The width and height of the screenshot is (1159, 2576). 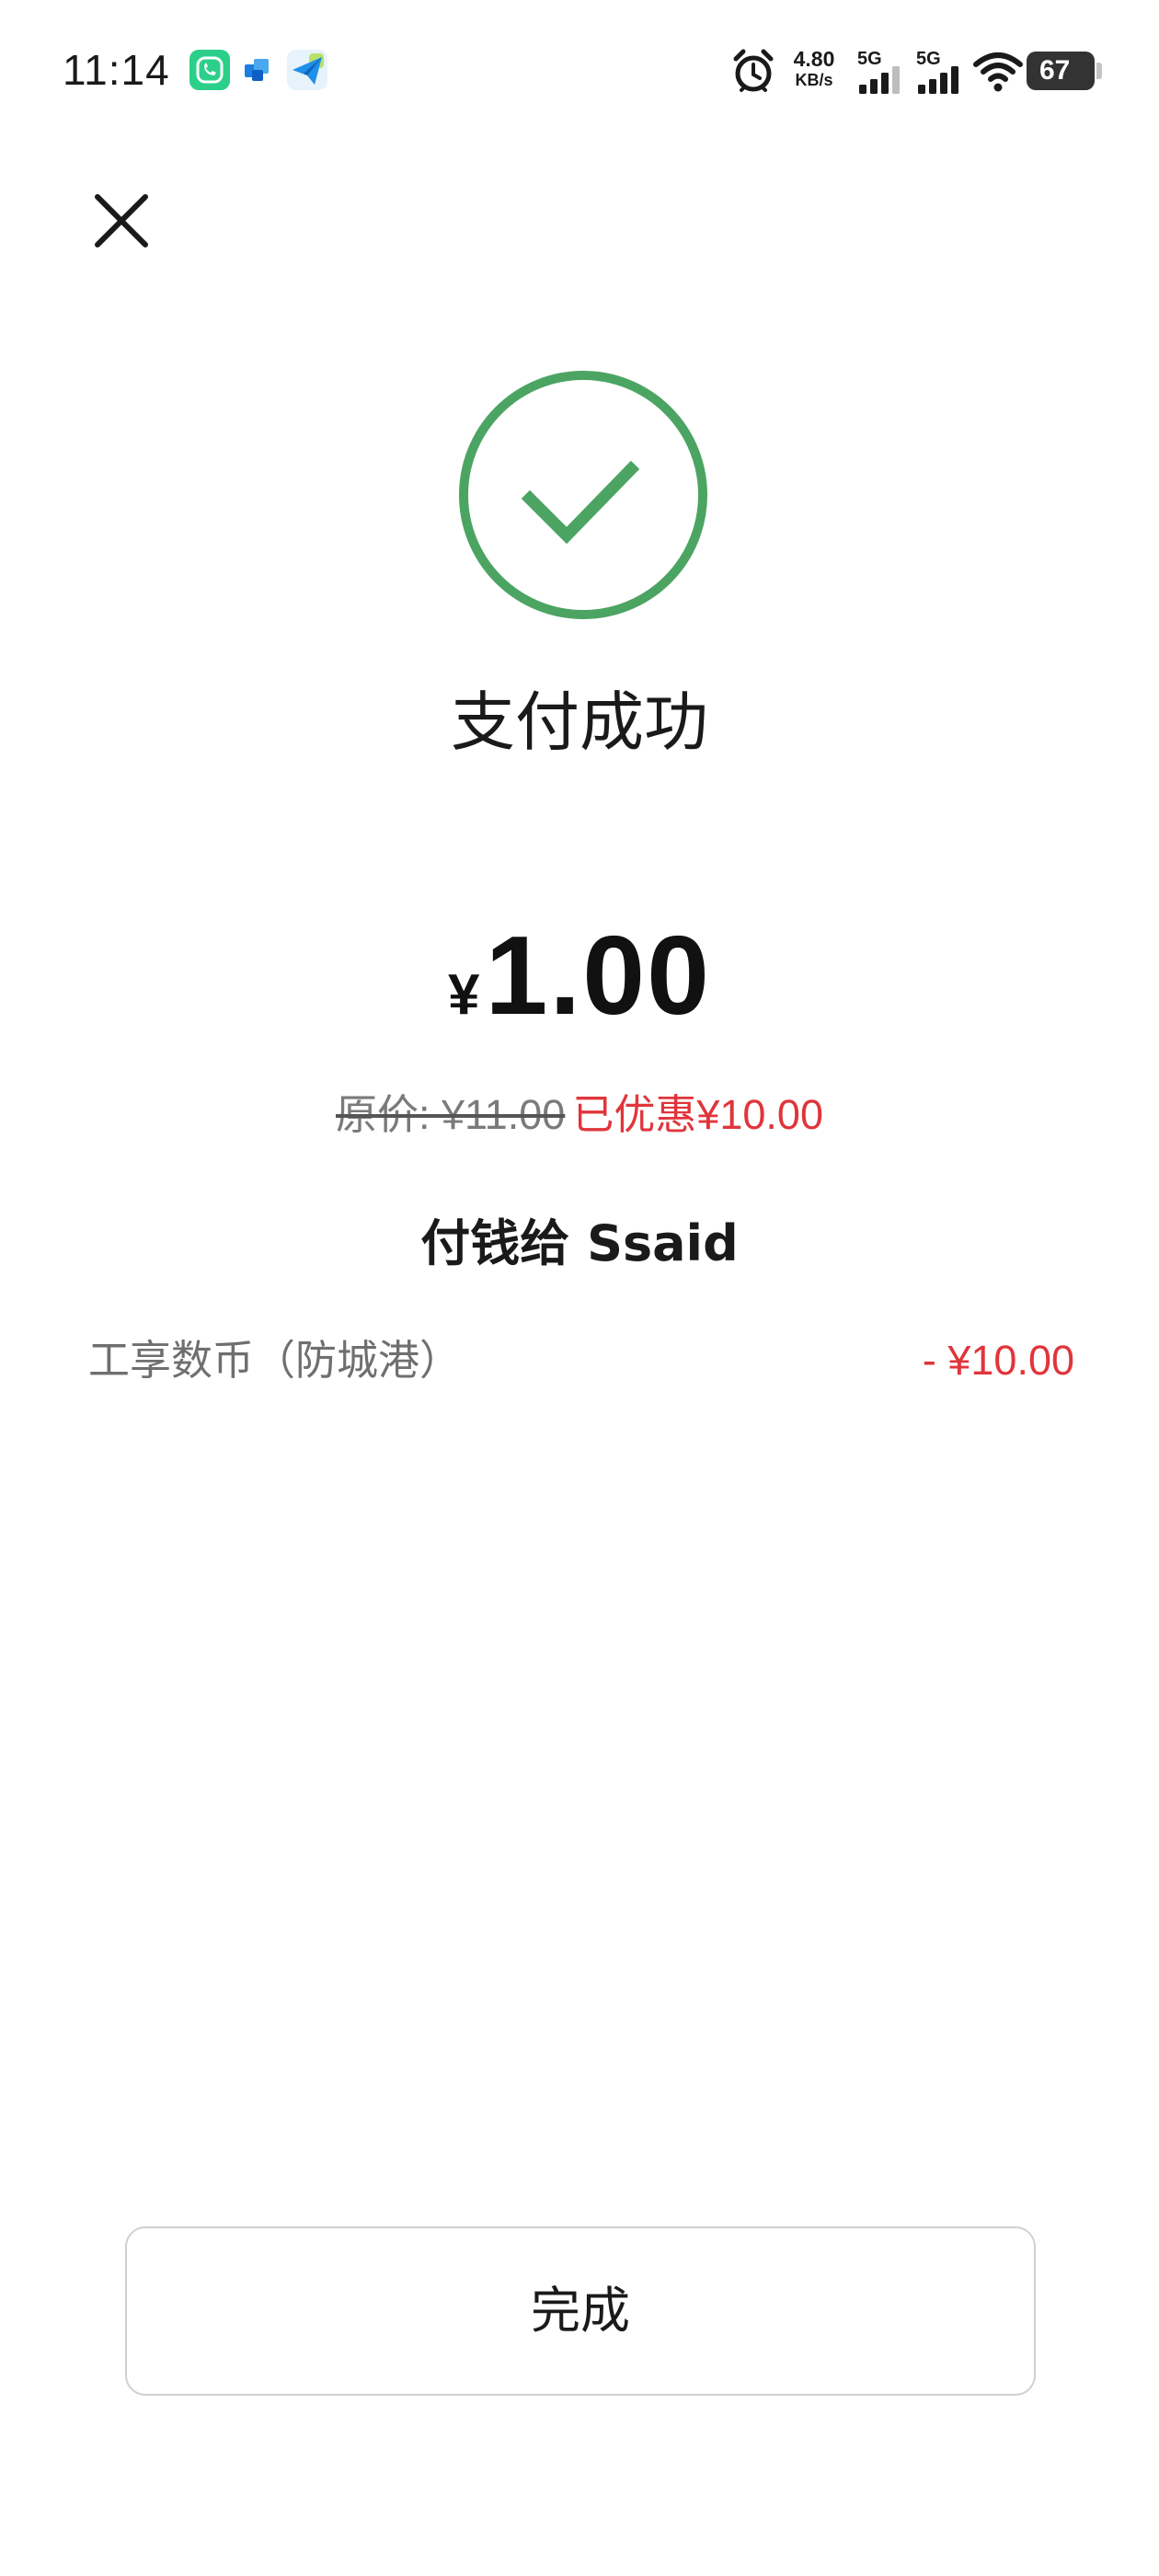 What do you see at coordinates (583, 495) in the screenshot?
I see `check-circle-icon` at bounding box center [583, 495].